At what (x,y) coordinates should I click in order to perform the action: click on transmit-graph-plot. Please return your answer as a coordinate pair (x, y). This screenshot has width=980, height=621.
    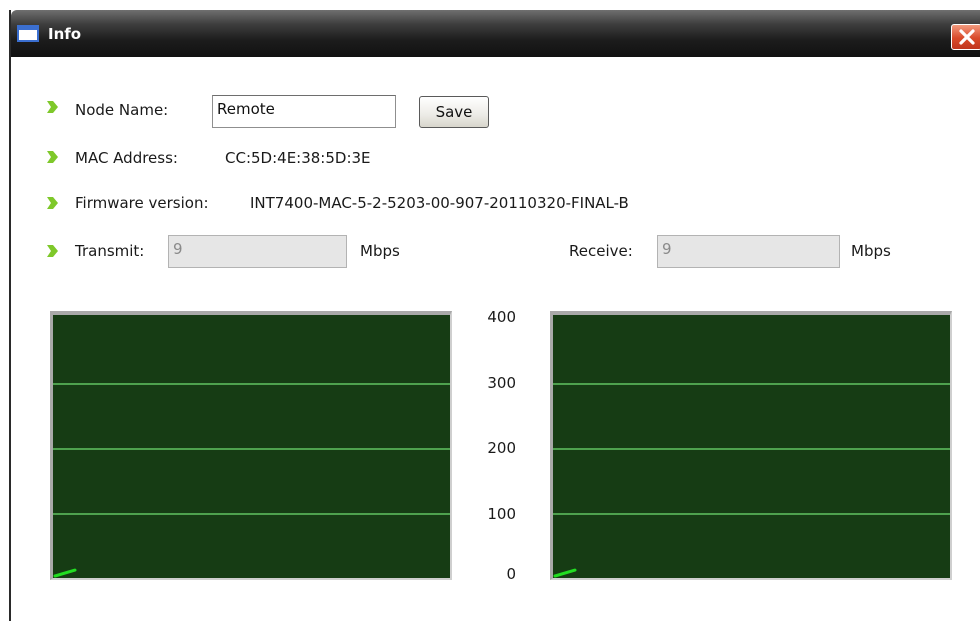
    Looking at the image, I should click on (65, 573).